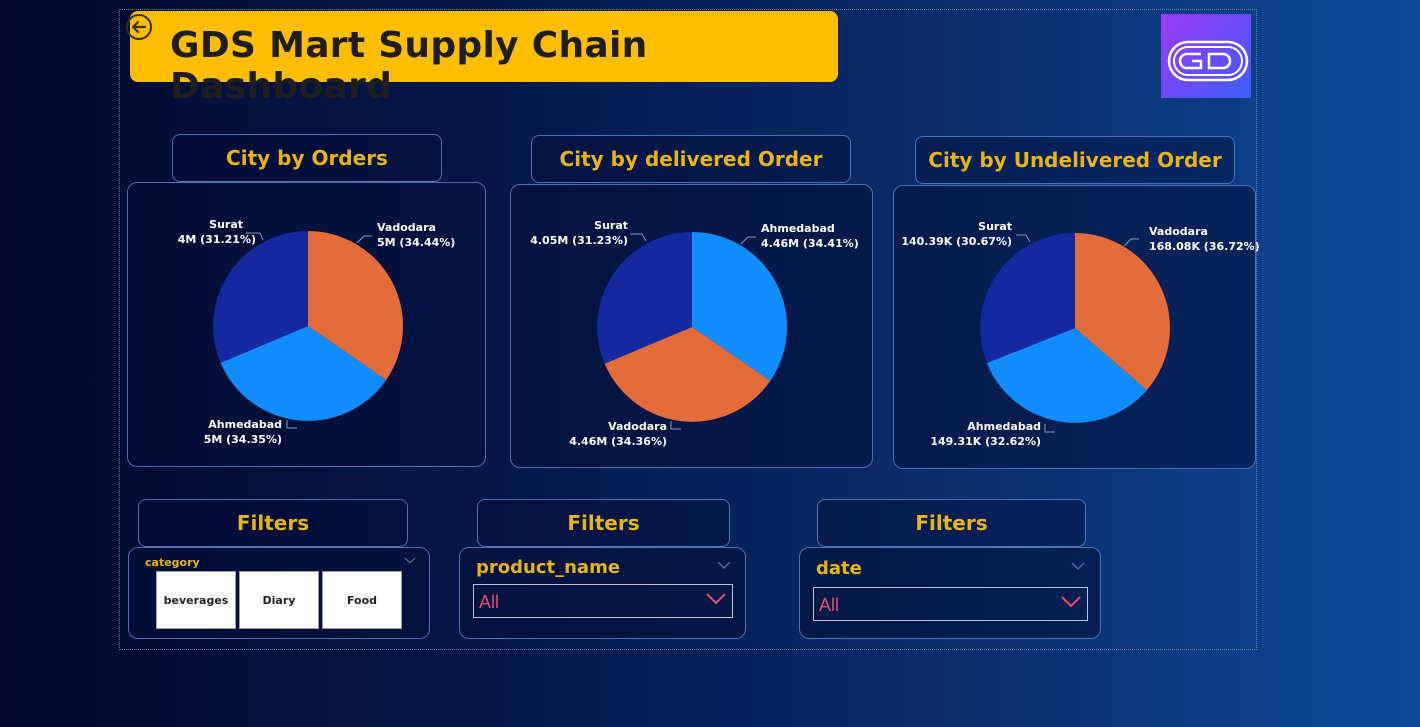 This screenshot has height=727, width=1420. Describe the element at coordinates (196, 600) in the screenshot. I see `category-option-beverages: beverages` at that location.